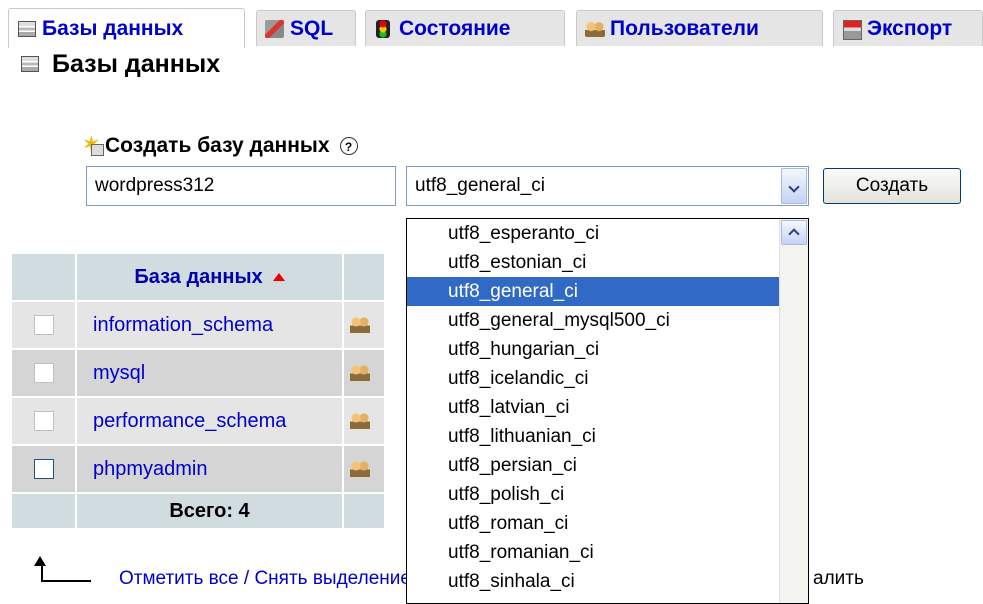  Describe the element at coordinates (198, 373) in the screenshot. I see `table-row: mysql` at that location.